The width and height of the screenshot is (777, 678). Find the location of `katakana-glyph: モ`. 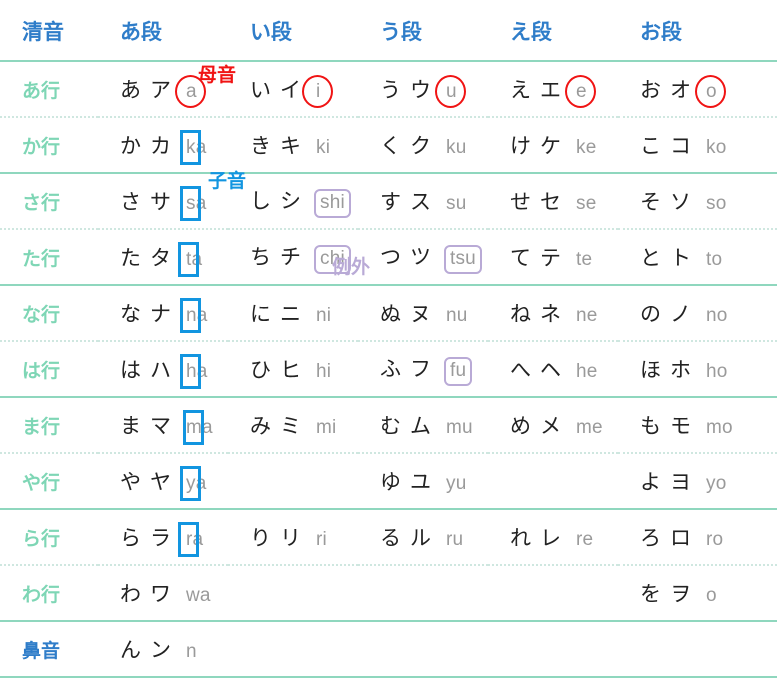

katakana-glyph: モ is located at coordinates (680, 426).